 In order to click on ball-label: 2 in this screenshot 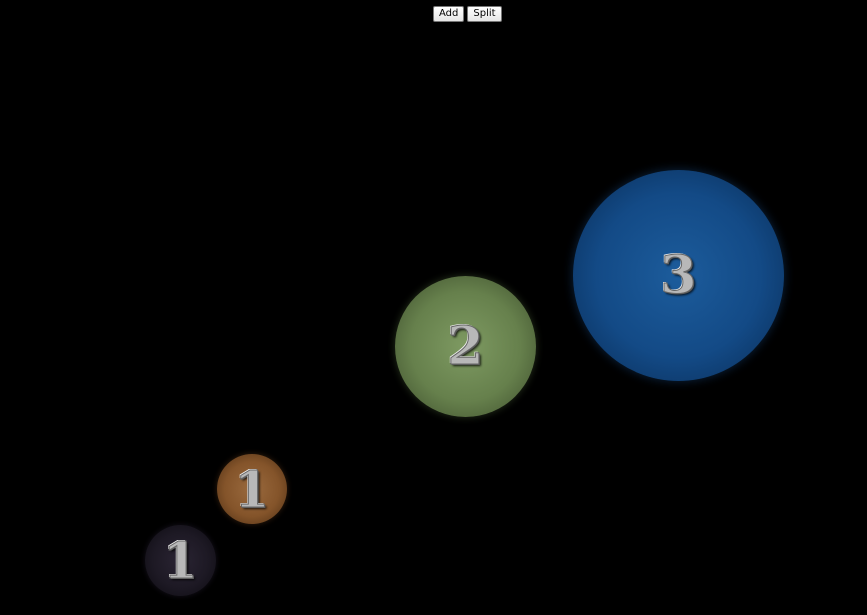, I will do `click(465, 347)`.